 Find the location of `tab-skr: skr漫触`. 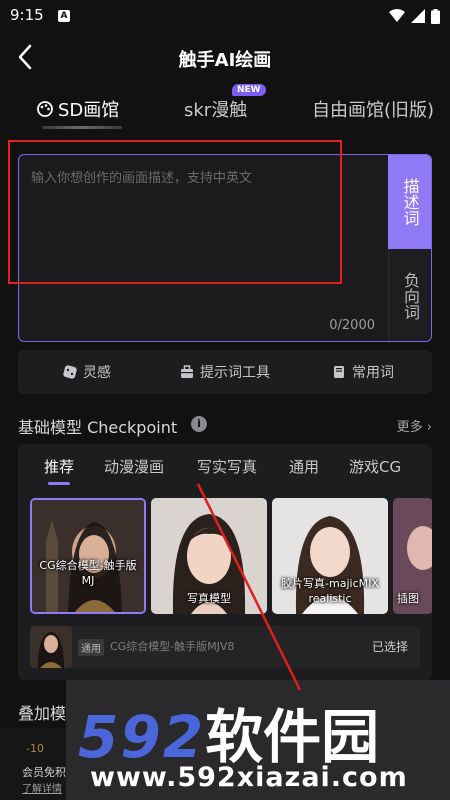

tab-skr: skr漫触 is located at coordinates (215, 109).